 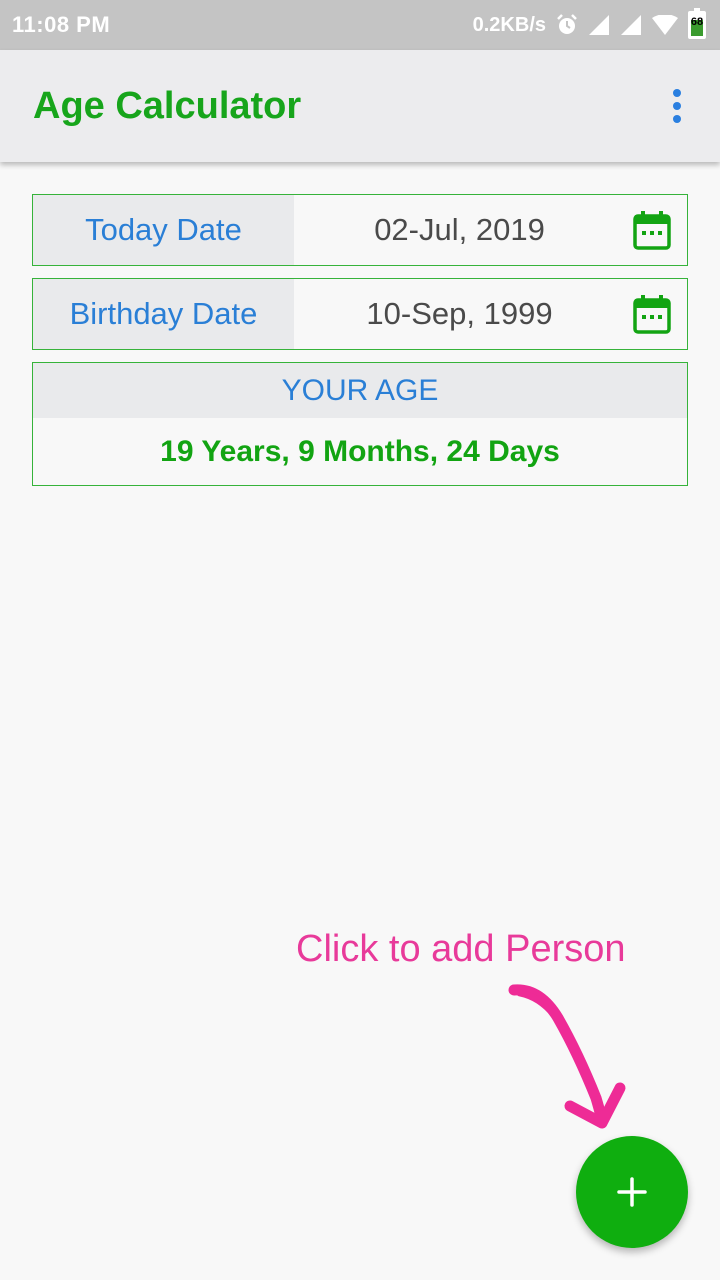 I want to click on age-result-card: YOUR AGE 19 Years, 9 Months, 24 Days, so click(x=360, y=424).